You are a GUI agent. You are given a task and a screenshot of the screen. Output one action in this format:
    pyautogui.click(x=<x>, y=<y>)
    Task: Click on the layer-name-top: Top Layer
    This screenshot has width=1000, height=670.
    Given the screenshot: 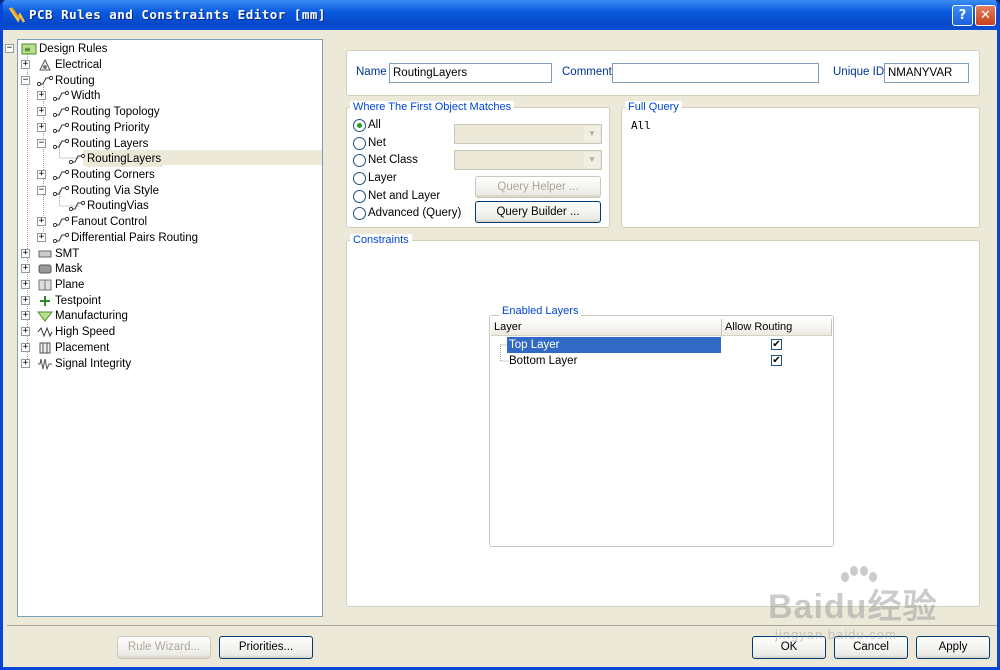 What is the action you would take?
    pyautogui.click(x=534, y=345)
    